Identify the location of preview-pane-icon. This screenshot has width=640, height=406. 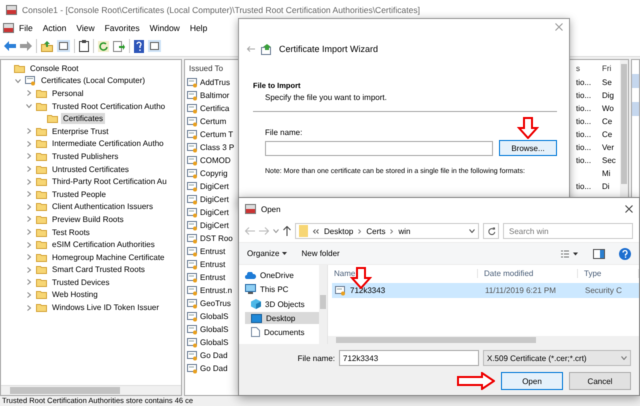
(599, 253).